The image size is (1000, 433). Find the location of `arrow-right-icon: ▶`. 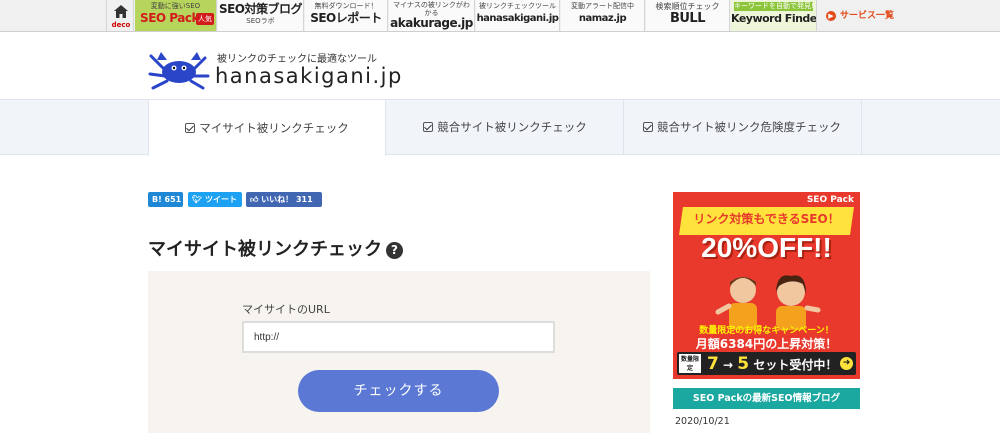

arrow-right-icon: ▶ is located at coordinates (831, 16).